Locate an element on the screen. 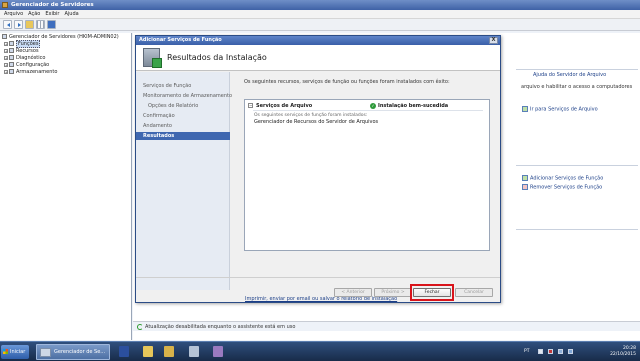  back-icon is located at coordinates (7, 24).